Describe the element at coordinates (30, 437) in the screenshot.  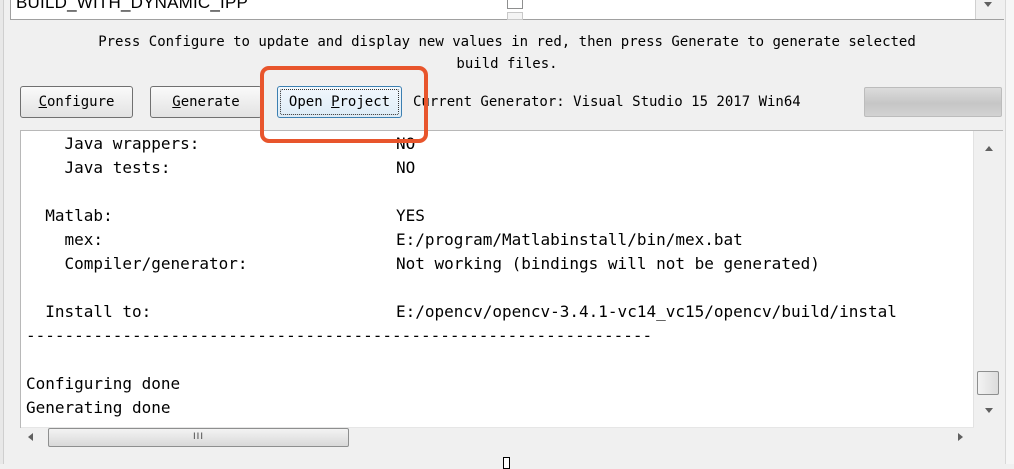
I see `scroll-left-arrow-icon` at that location.